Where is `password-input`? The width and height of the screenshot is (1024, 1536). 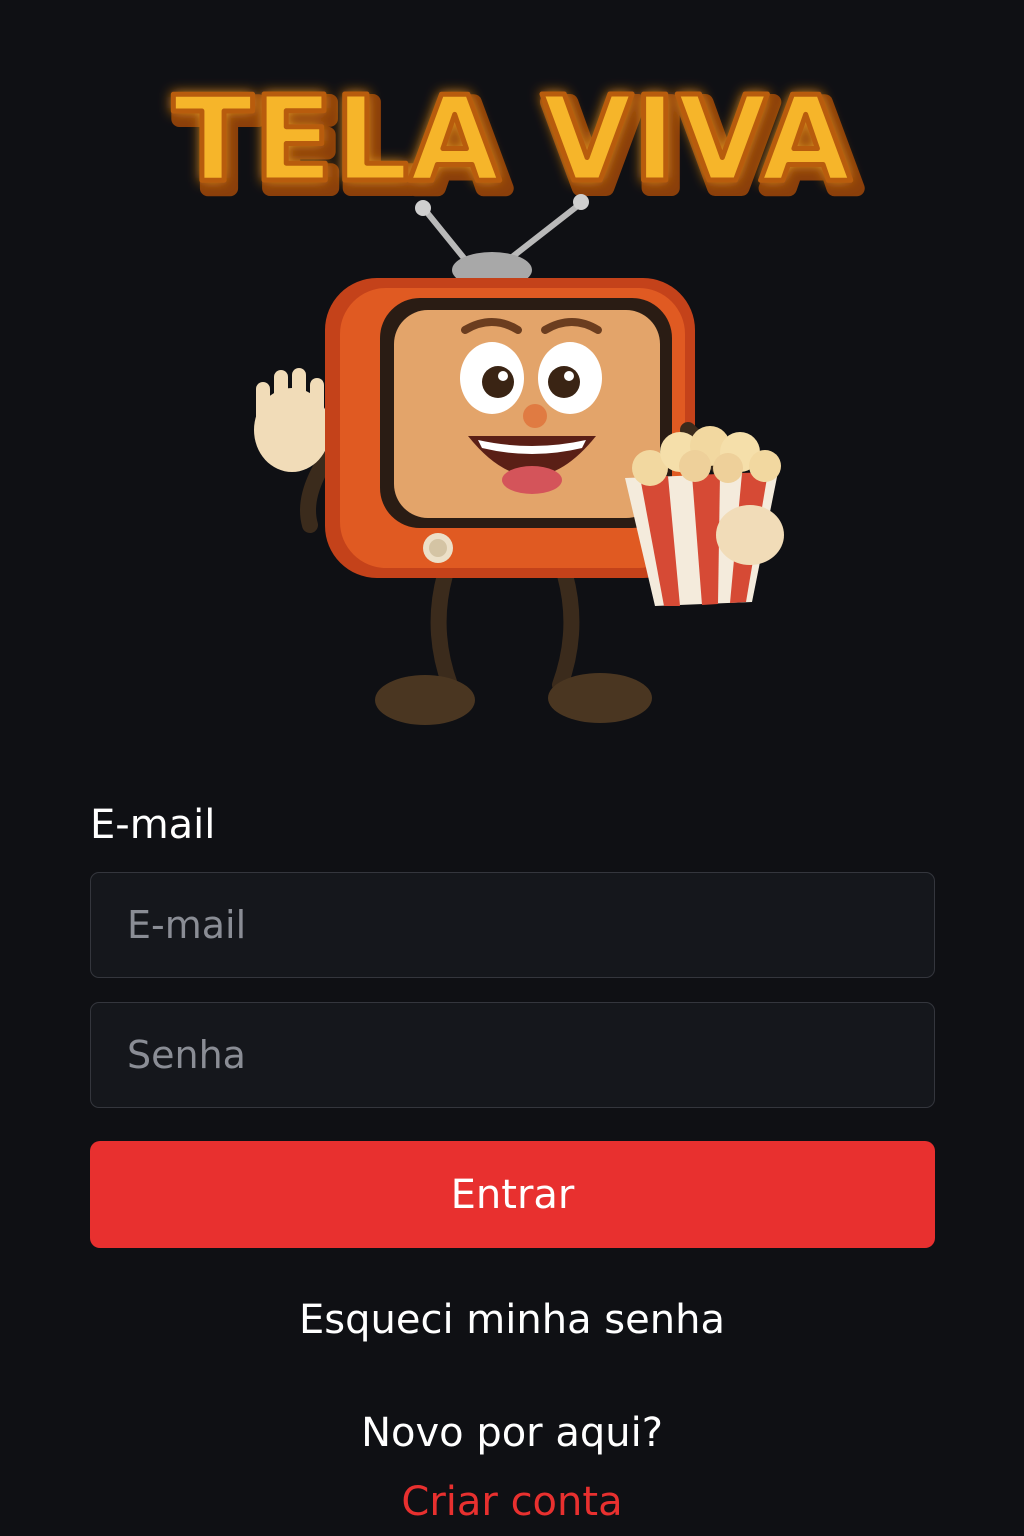
password-input is located at coordinates (512, 1055).